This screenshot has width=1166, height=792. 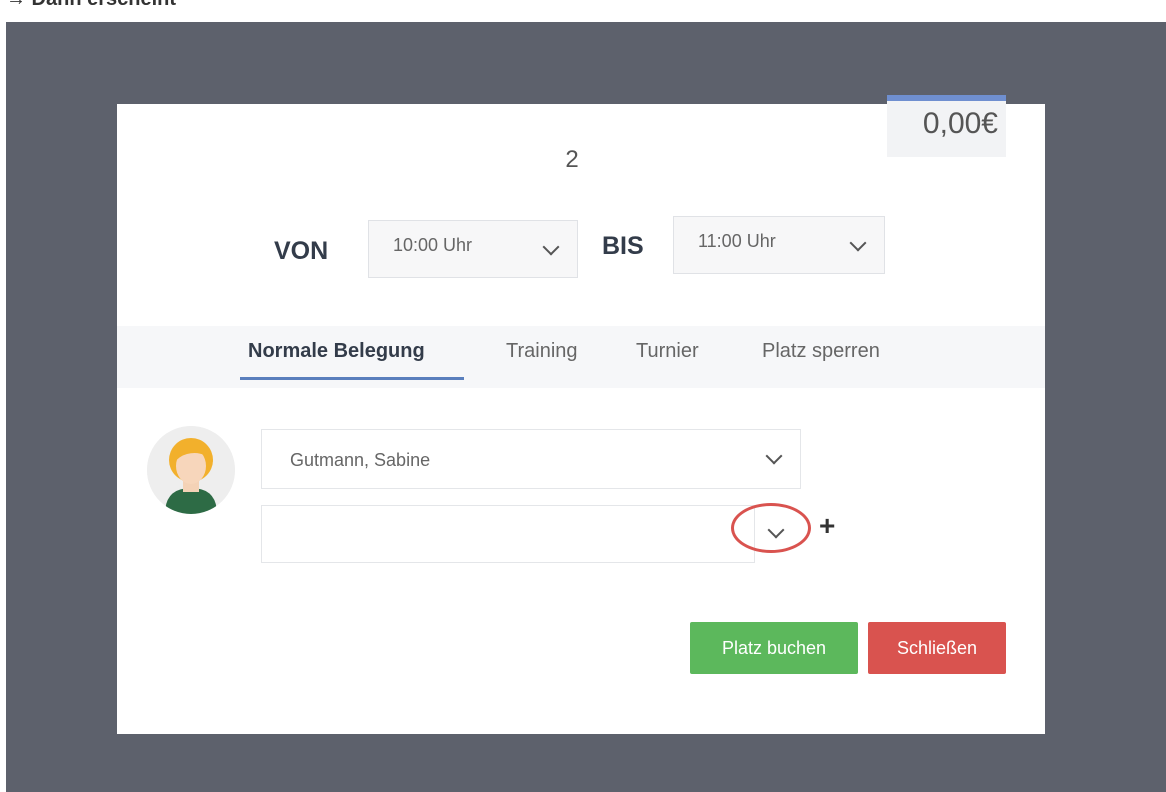 I want to click on court-number: 2, so click(x=572, y=159).